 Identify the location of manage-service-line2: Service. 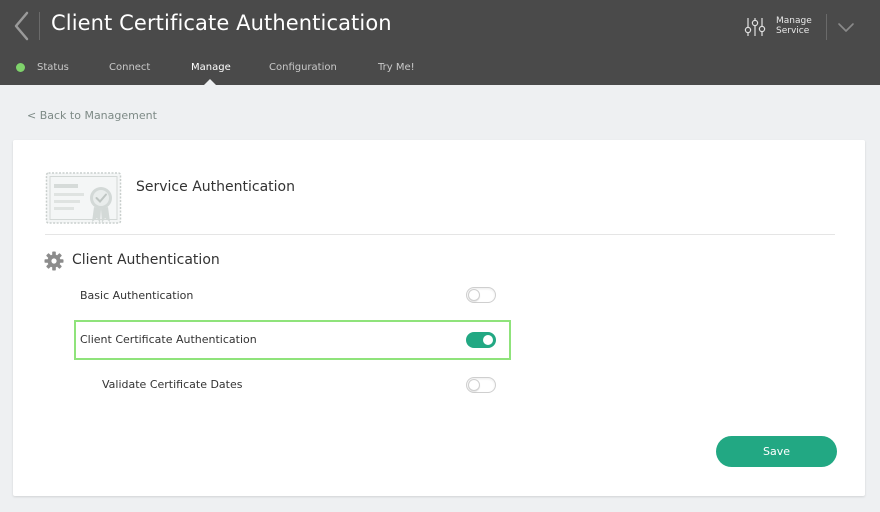
(793, 31).